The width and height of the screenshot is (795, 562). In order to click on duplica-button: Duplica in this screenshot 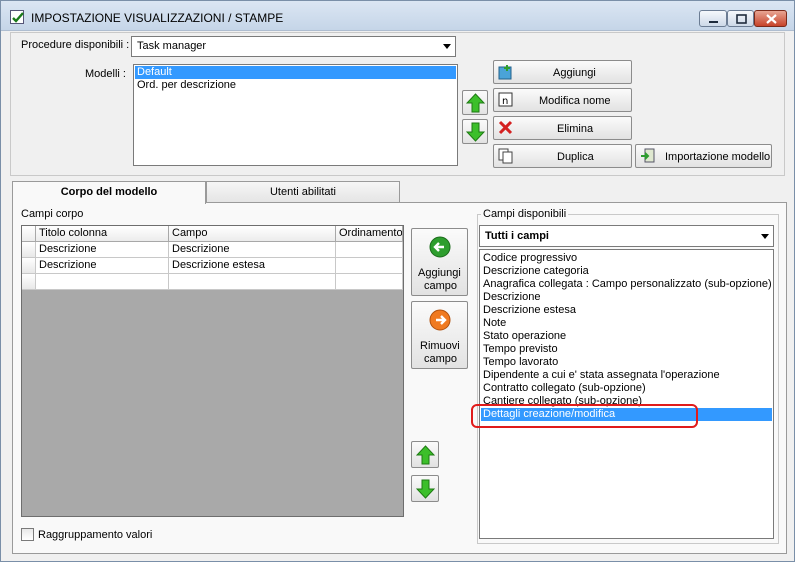, I will do `click(562, 156)`.